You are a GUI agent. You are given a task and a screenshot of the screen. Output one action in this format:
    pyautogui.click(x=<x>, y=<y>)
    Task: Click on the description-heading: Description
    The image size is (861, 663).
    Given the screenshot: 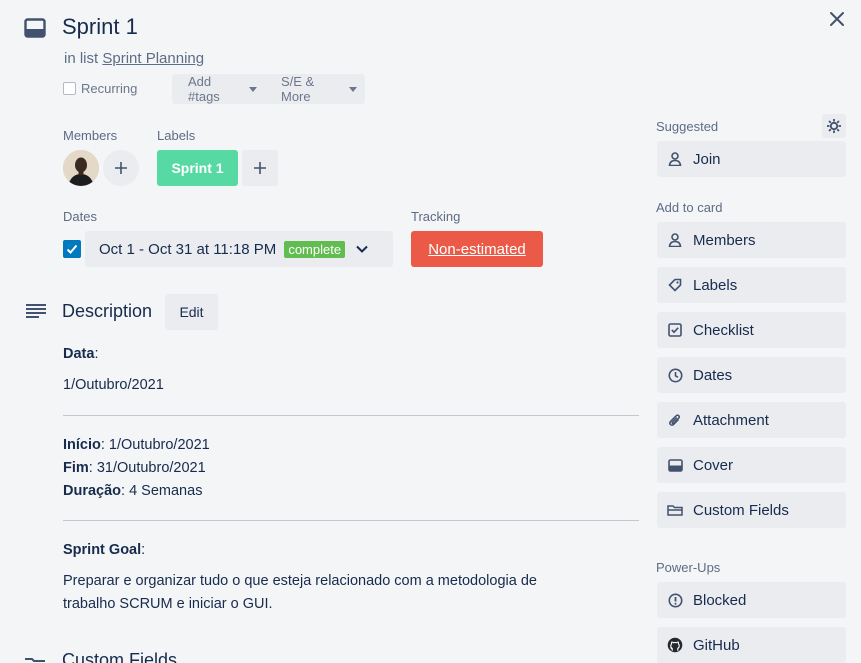 What is the action you would take?
    pyautogui.click(x=107, y=311)
    